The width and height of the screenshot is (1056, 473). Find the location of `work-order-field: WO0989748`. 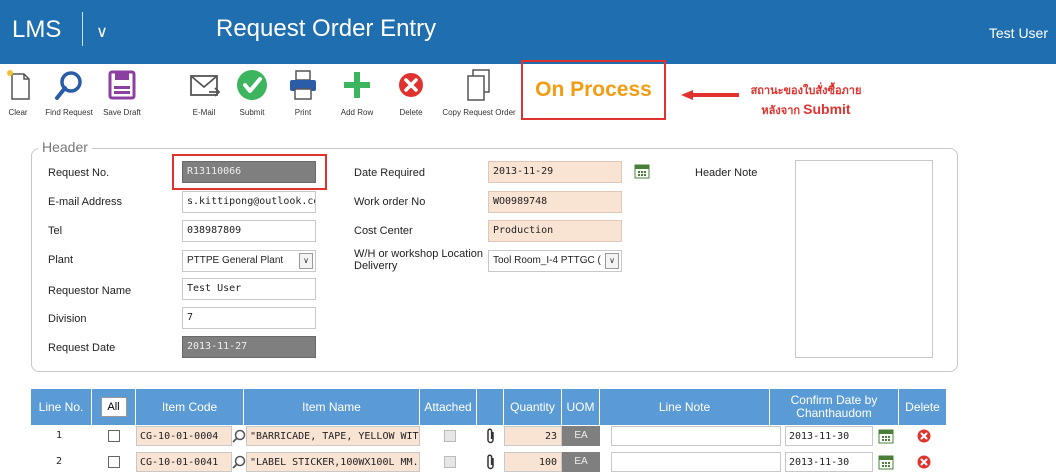

work-order-field: WO0989748 is located at coordinates (555, 202).